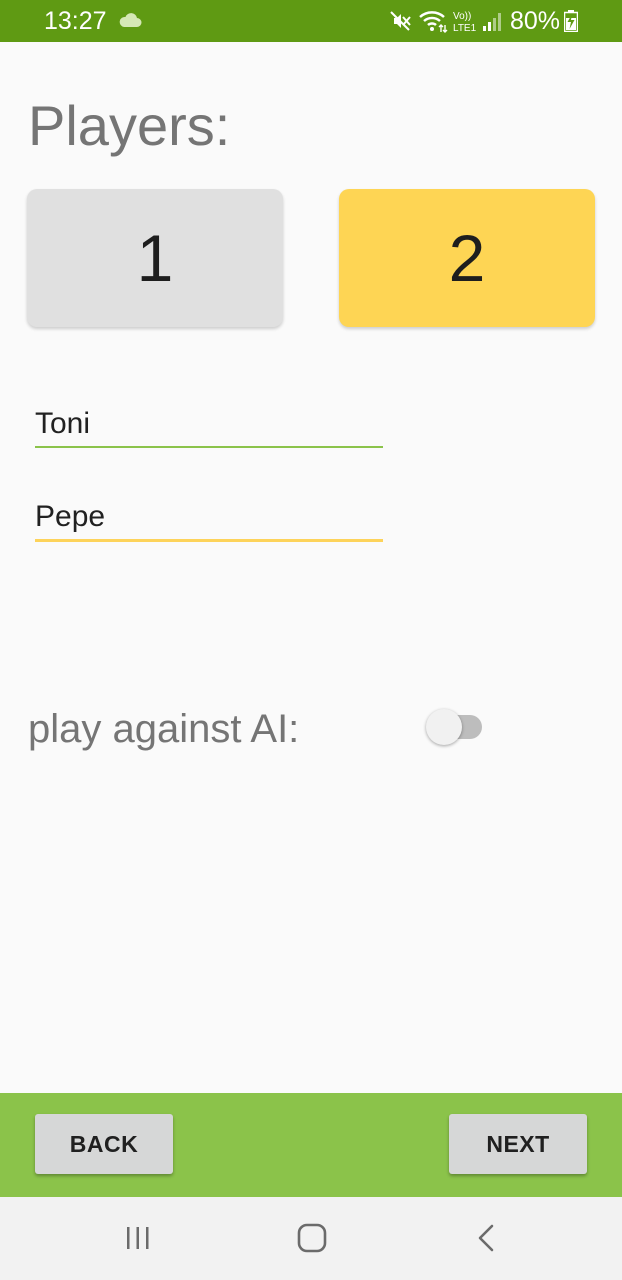 This screenshot has width=622, height=1280. What do you see at coordinates (492, 22) in the screenshot?
I see `signal-icon` at bounding box center [492, 22].